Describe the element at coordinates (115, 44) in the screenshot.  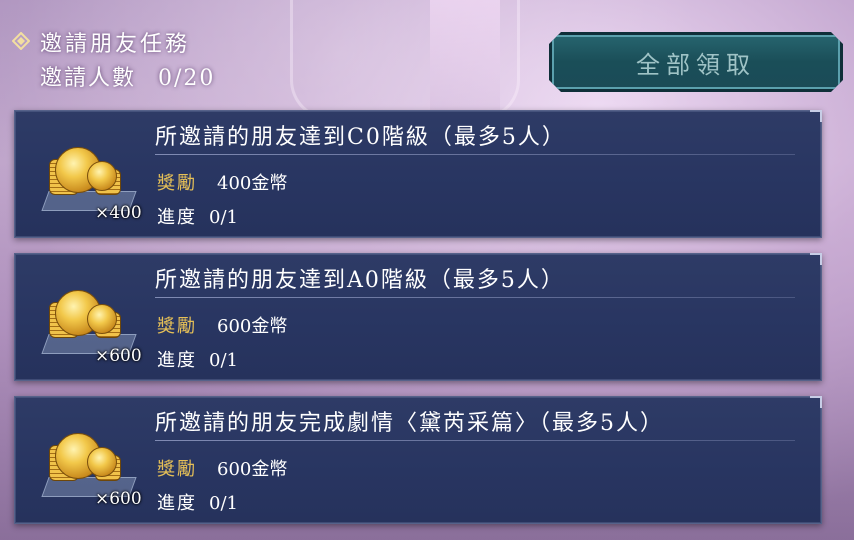
I see `page-title: 邀請朋友任務` at that location.